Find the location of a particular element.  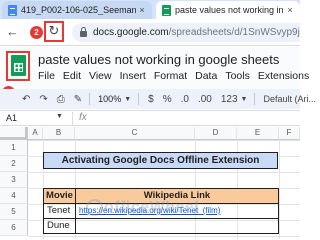

undo-icon: ↶ is located at coordinates (26, 99).